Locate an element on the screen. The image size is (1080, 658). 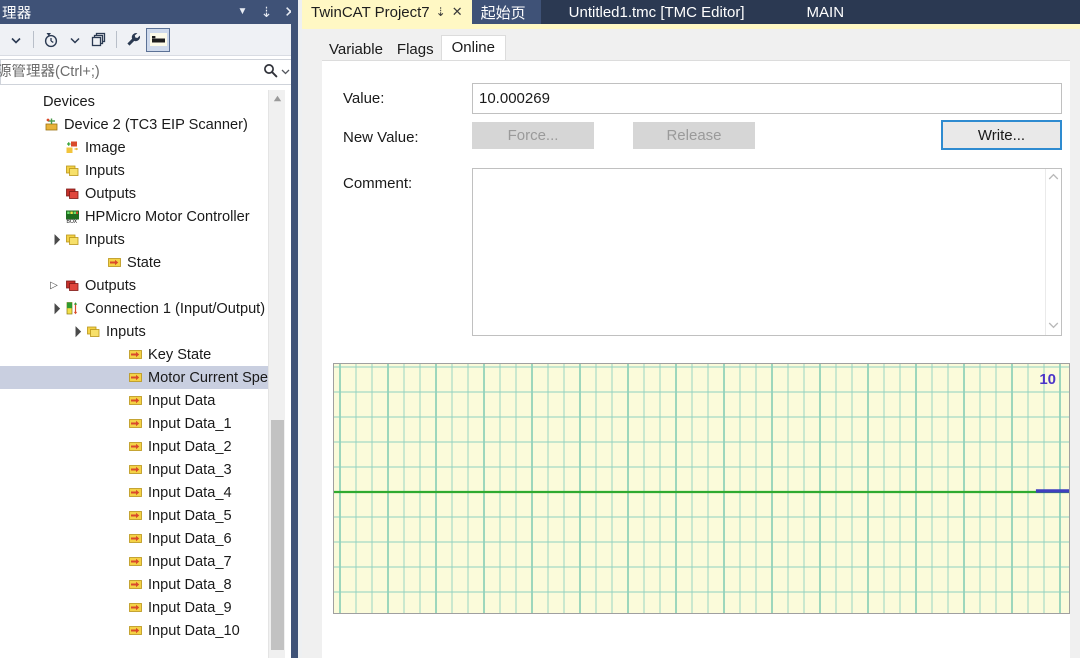
tree-expander-closed-icon is located at coordinates (54, 285).